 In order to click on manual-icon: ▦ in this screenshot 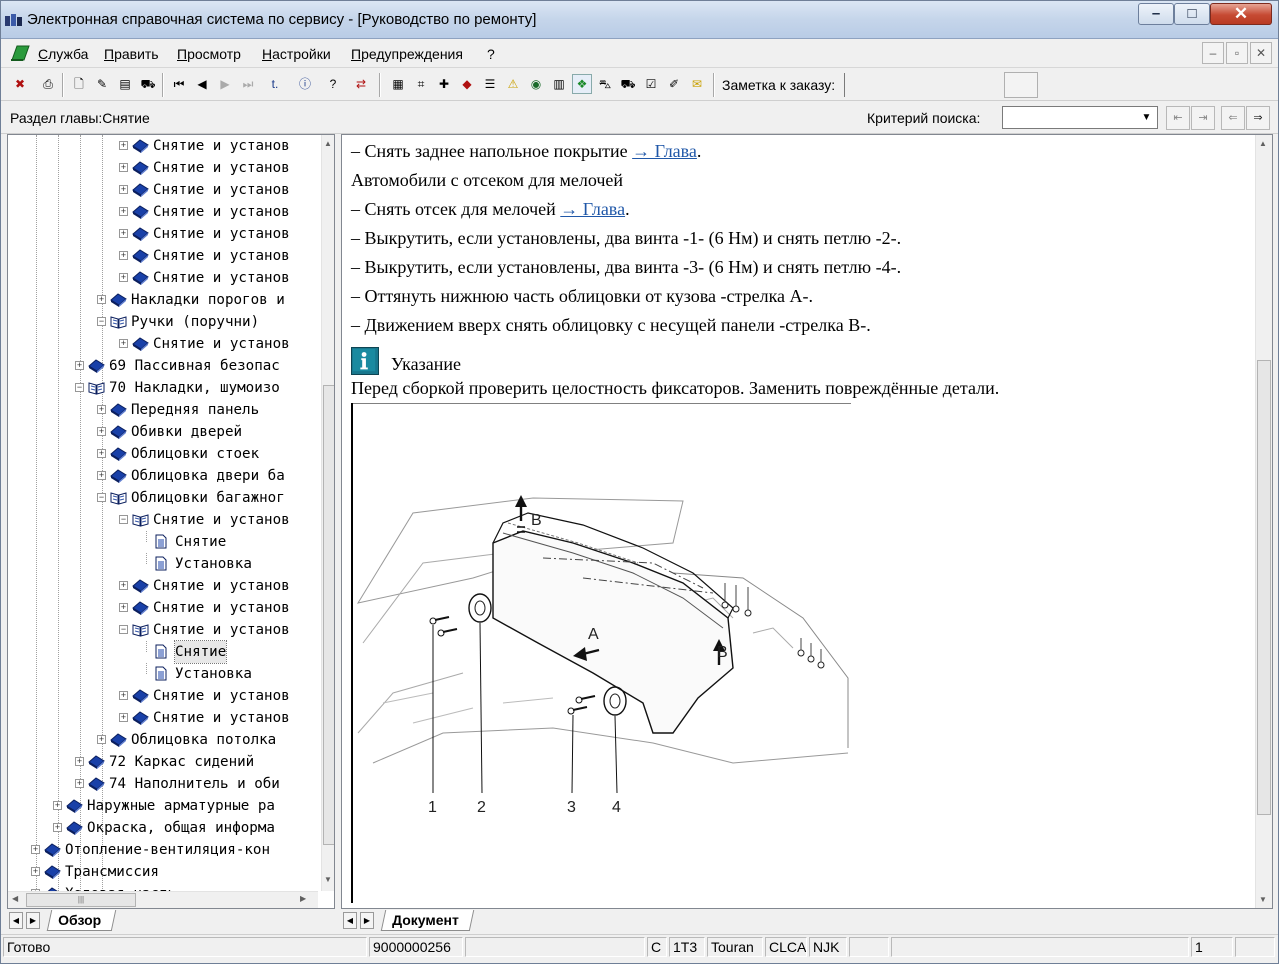, I will do `click(398, 84)`.